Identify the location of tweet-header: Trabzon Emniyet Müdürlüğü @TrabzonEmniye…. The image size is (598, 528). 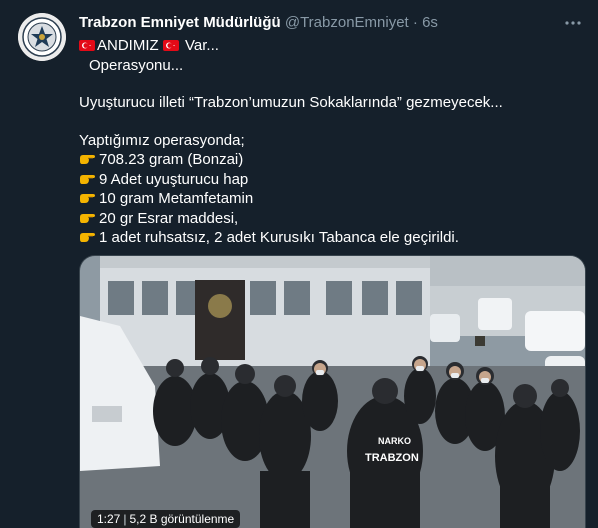
(258, 23).